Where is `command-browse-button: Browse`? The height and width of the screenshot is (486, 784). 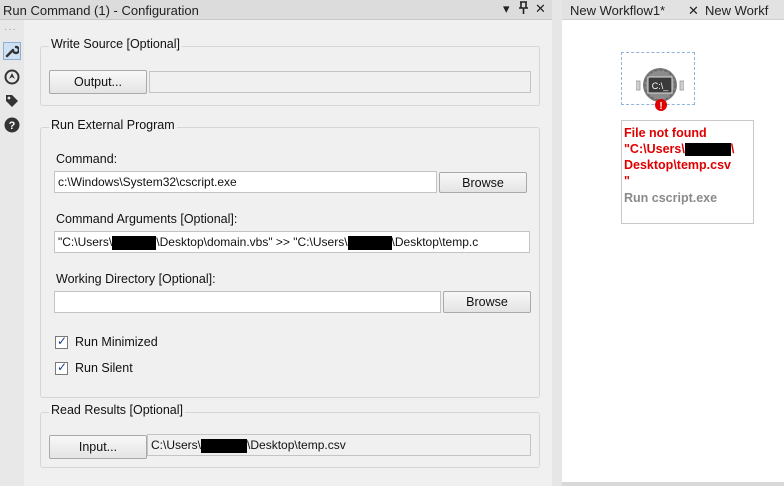 command-browse-button: Browse is located at coordinates (483, 182).